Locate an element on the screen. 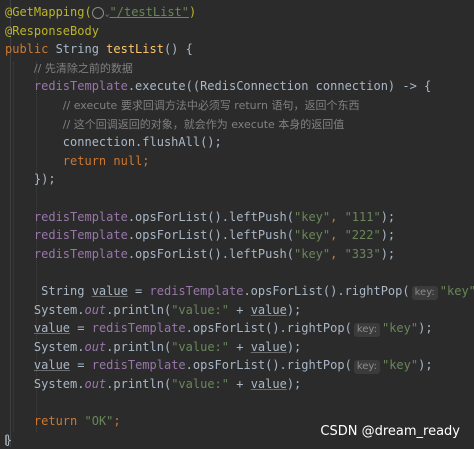  code-line: return null; is located at coordinates (239, 161).